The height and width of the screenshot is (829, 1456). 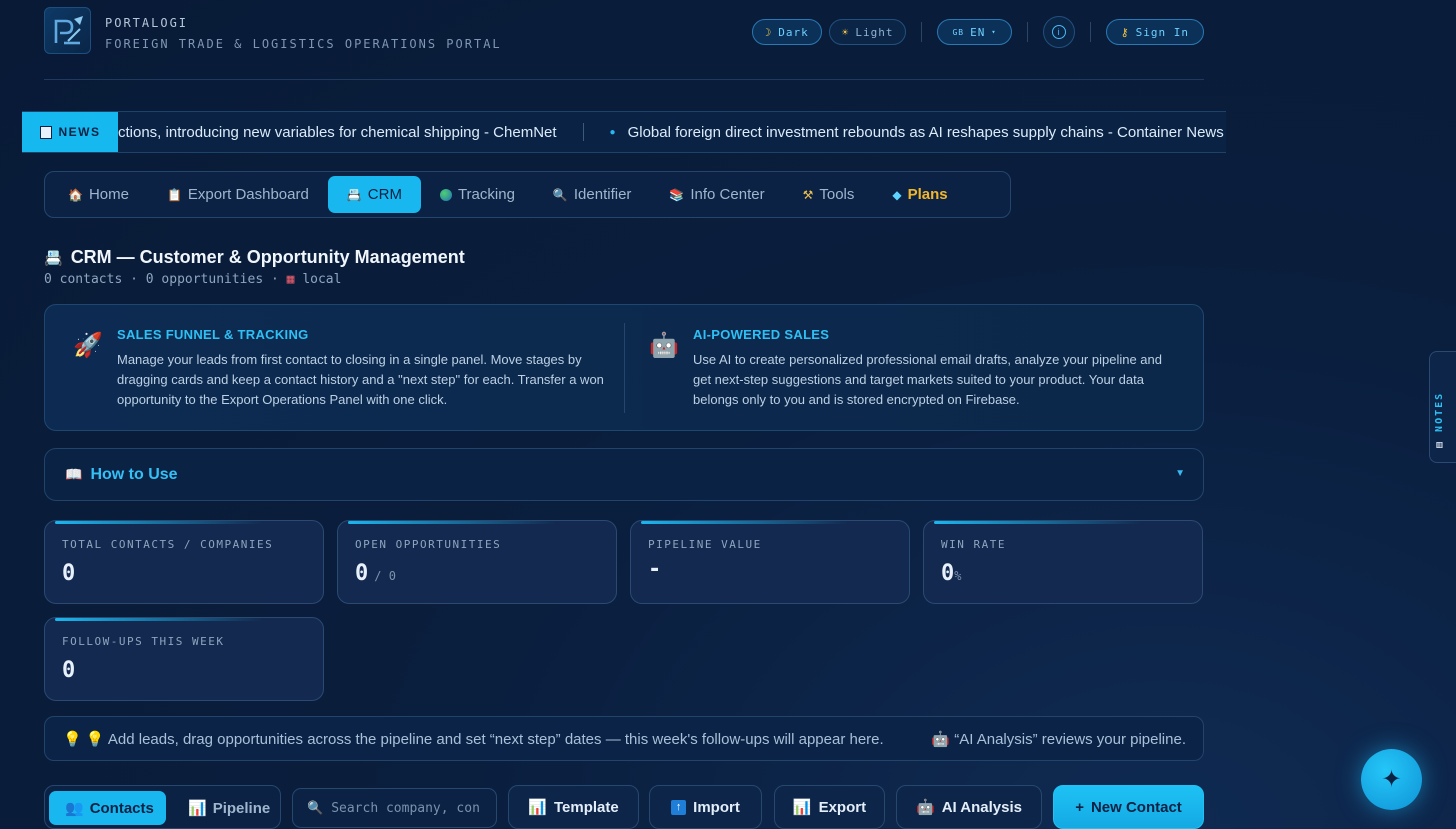 What do you see at coordinates (583, 132) in the screenshot?
I see `news-separator` at bounding box center [583, 132].